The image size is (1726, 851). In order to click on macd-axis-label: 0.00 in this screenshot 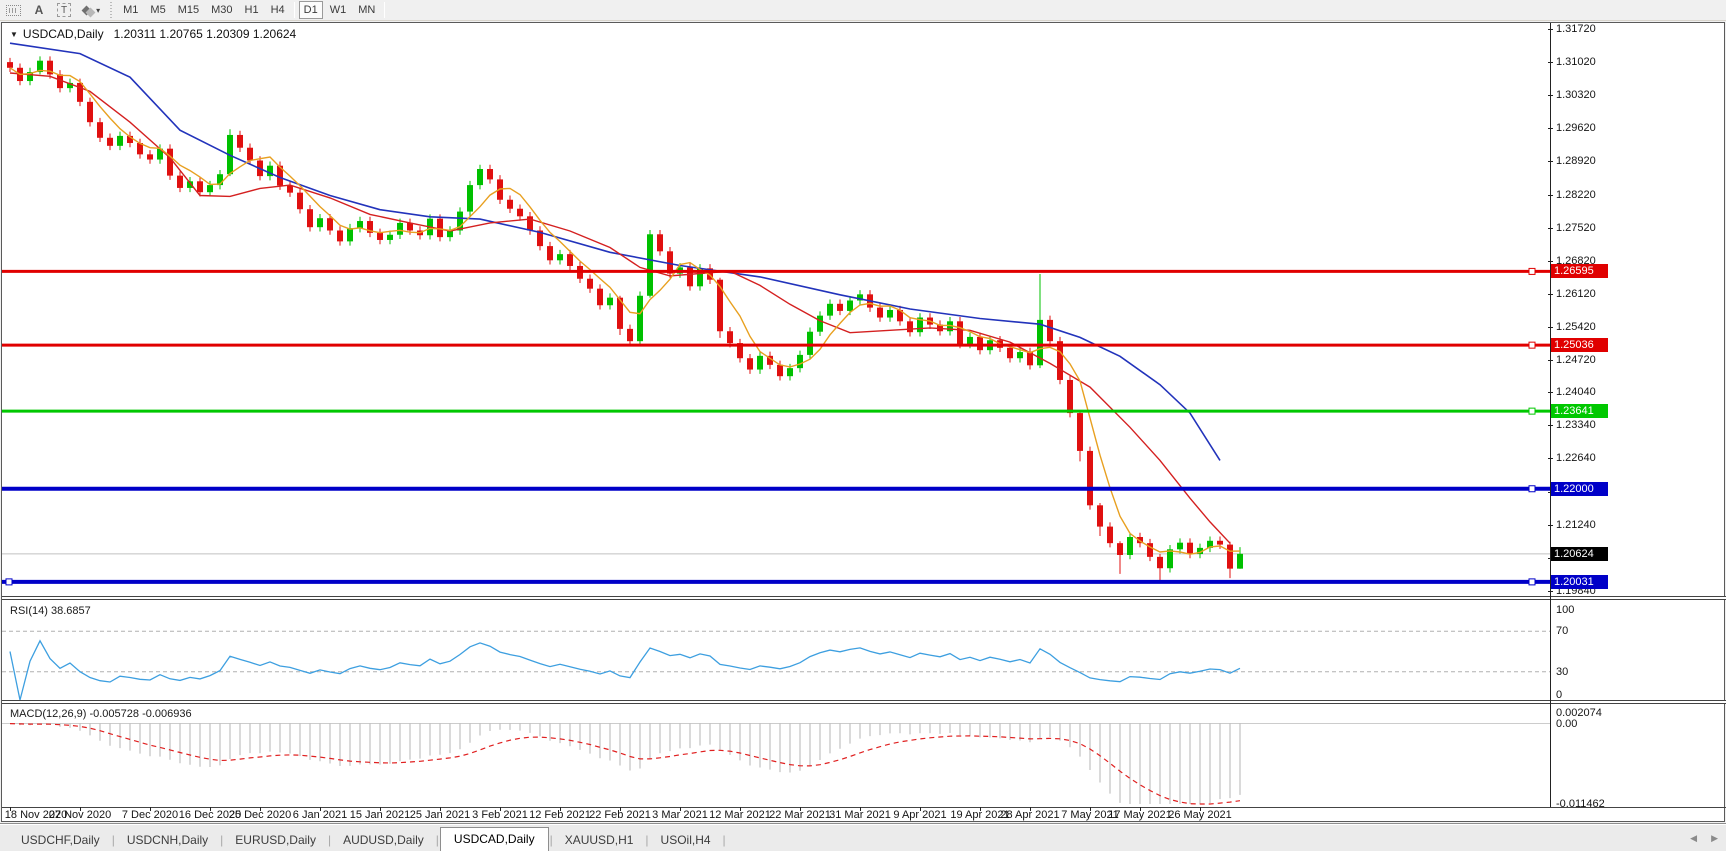, I will do `click(1567, 723)`.